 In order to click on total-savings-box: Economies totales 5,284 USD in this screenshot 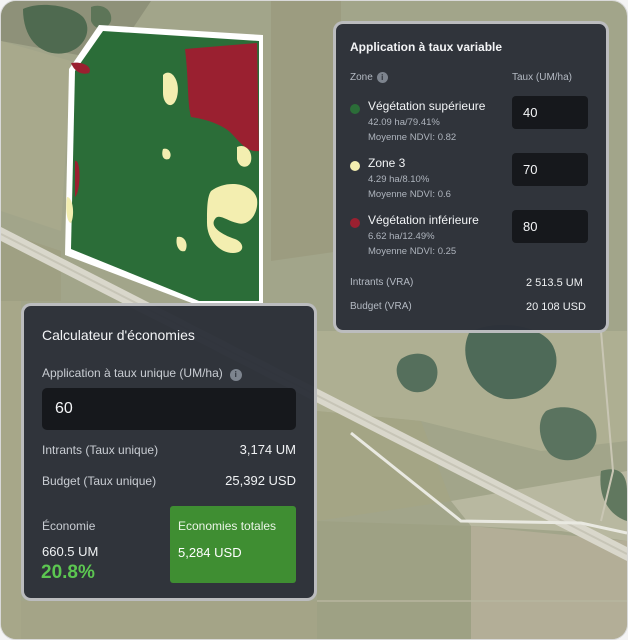, I will do `click(233, 544)`.